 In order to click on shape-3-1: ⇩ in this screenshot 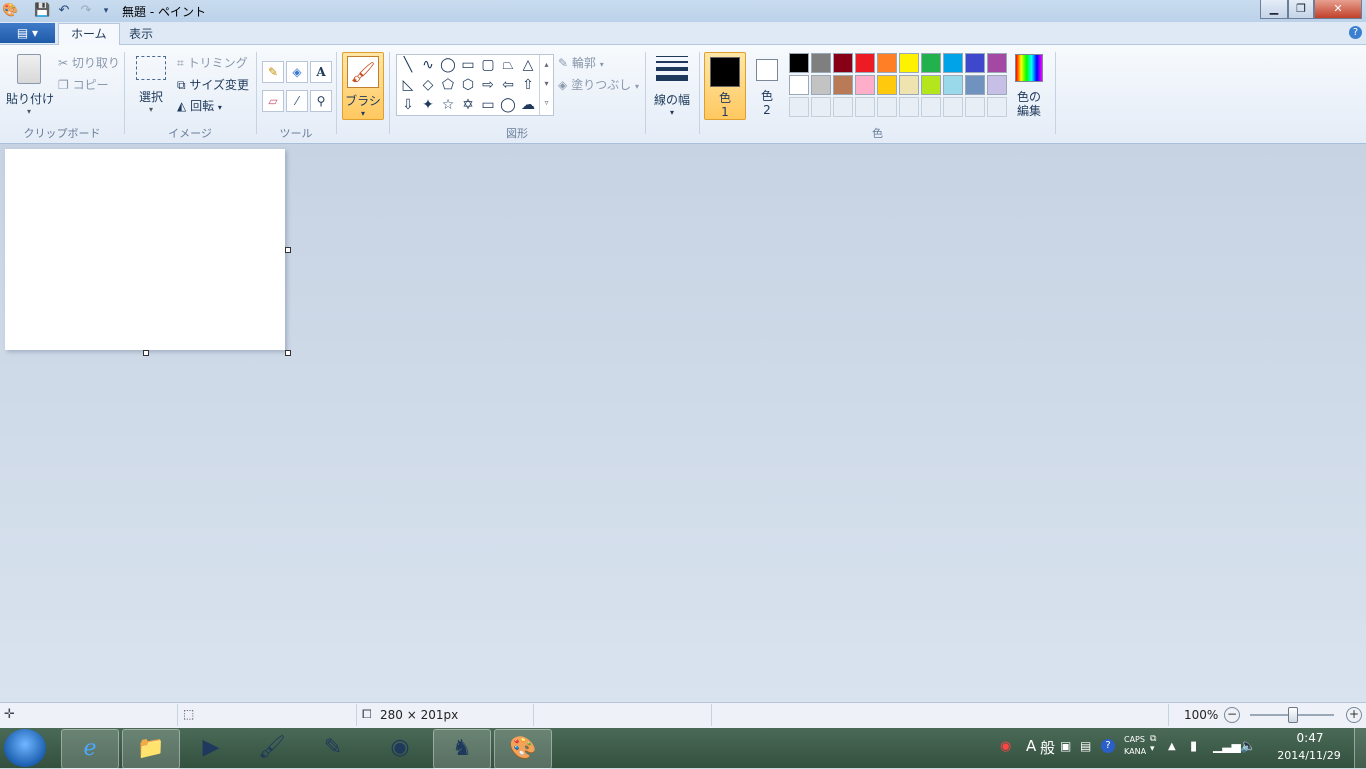, I will do `click(408, 105)`.